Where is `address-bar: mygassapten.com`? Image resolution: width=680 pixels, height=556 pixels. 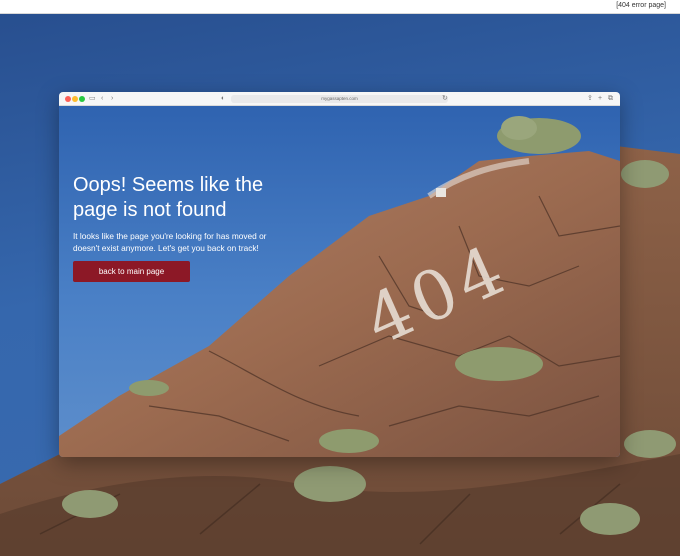
address-bar: mygassapten.com is located at coordinates (339, 99).